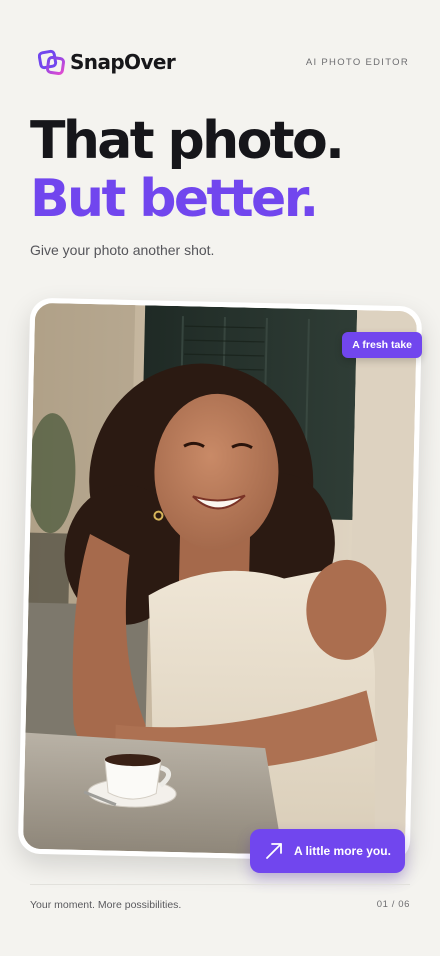 The width and height of the screenshot is (440, 956). I want to click on brand-name: SnapOver, so click(123, 62).